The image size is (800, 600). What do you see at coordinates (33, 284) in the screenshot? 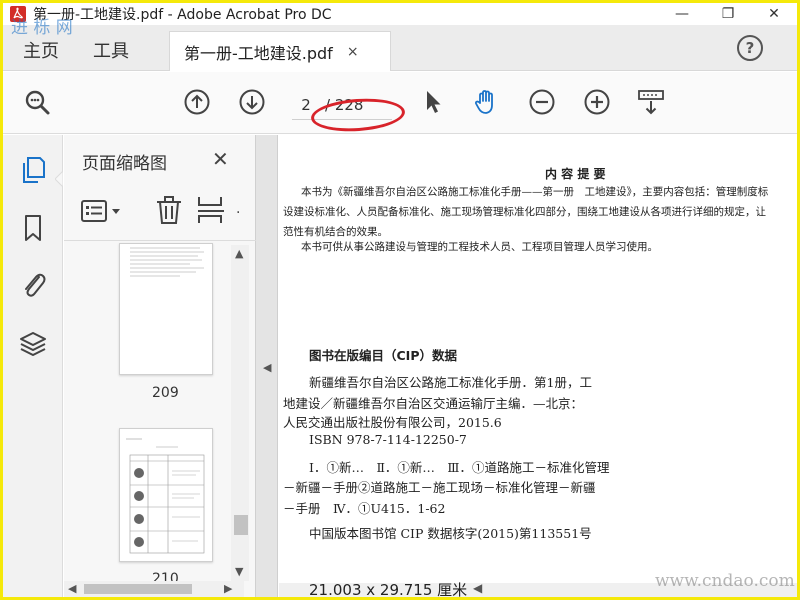
I see `attachments-icon` at bounding box center [33, 284].